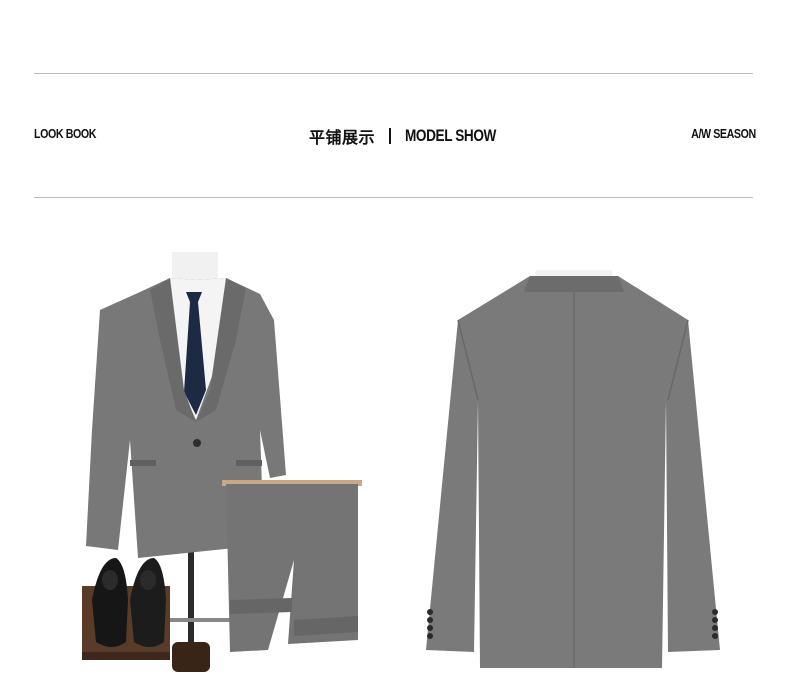 This screenshot has height=691, width=790. What do you see at coordinates (110, 580) in the screenshot?
I see `left-shoe-laces` at bounding box center [110, 580].